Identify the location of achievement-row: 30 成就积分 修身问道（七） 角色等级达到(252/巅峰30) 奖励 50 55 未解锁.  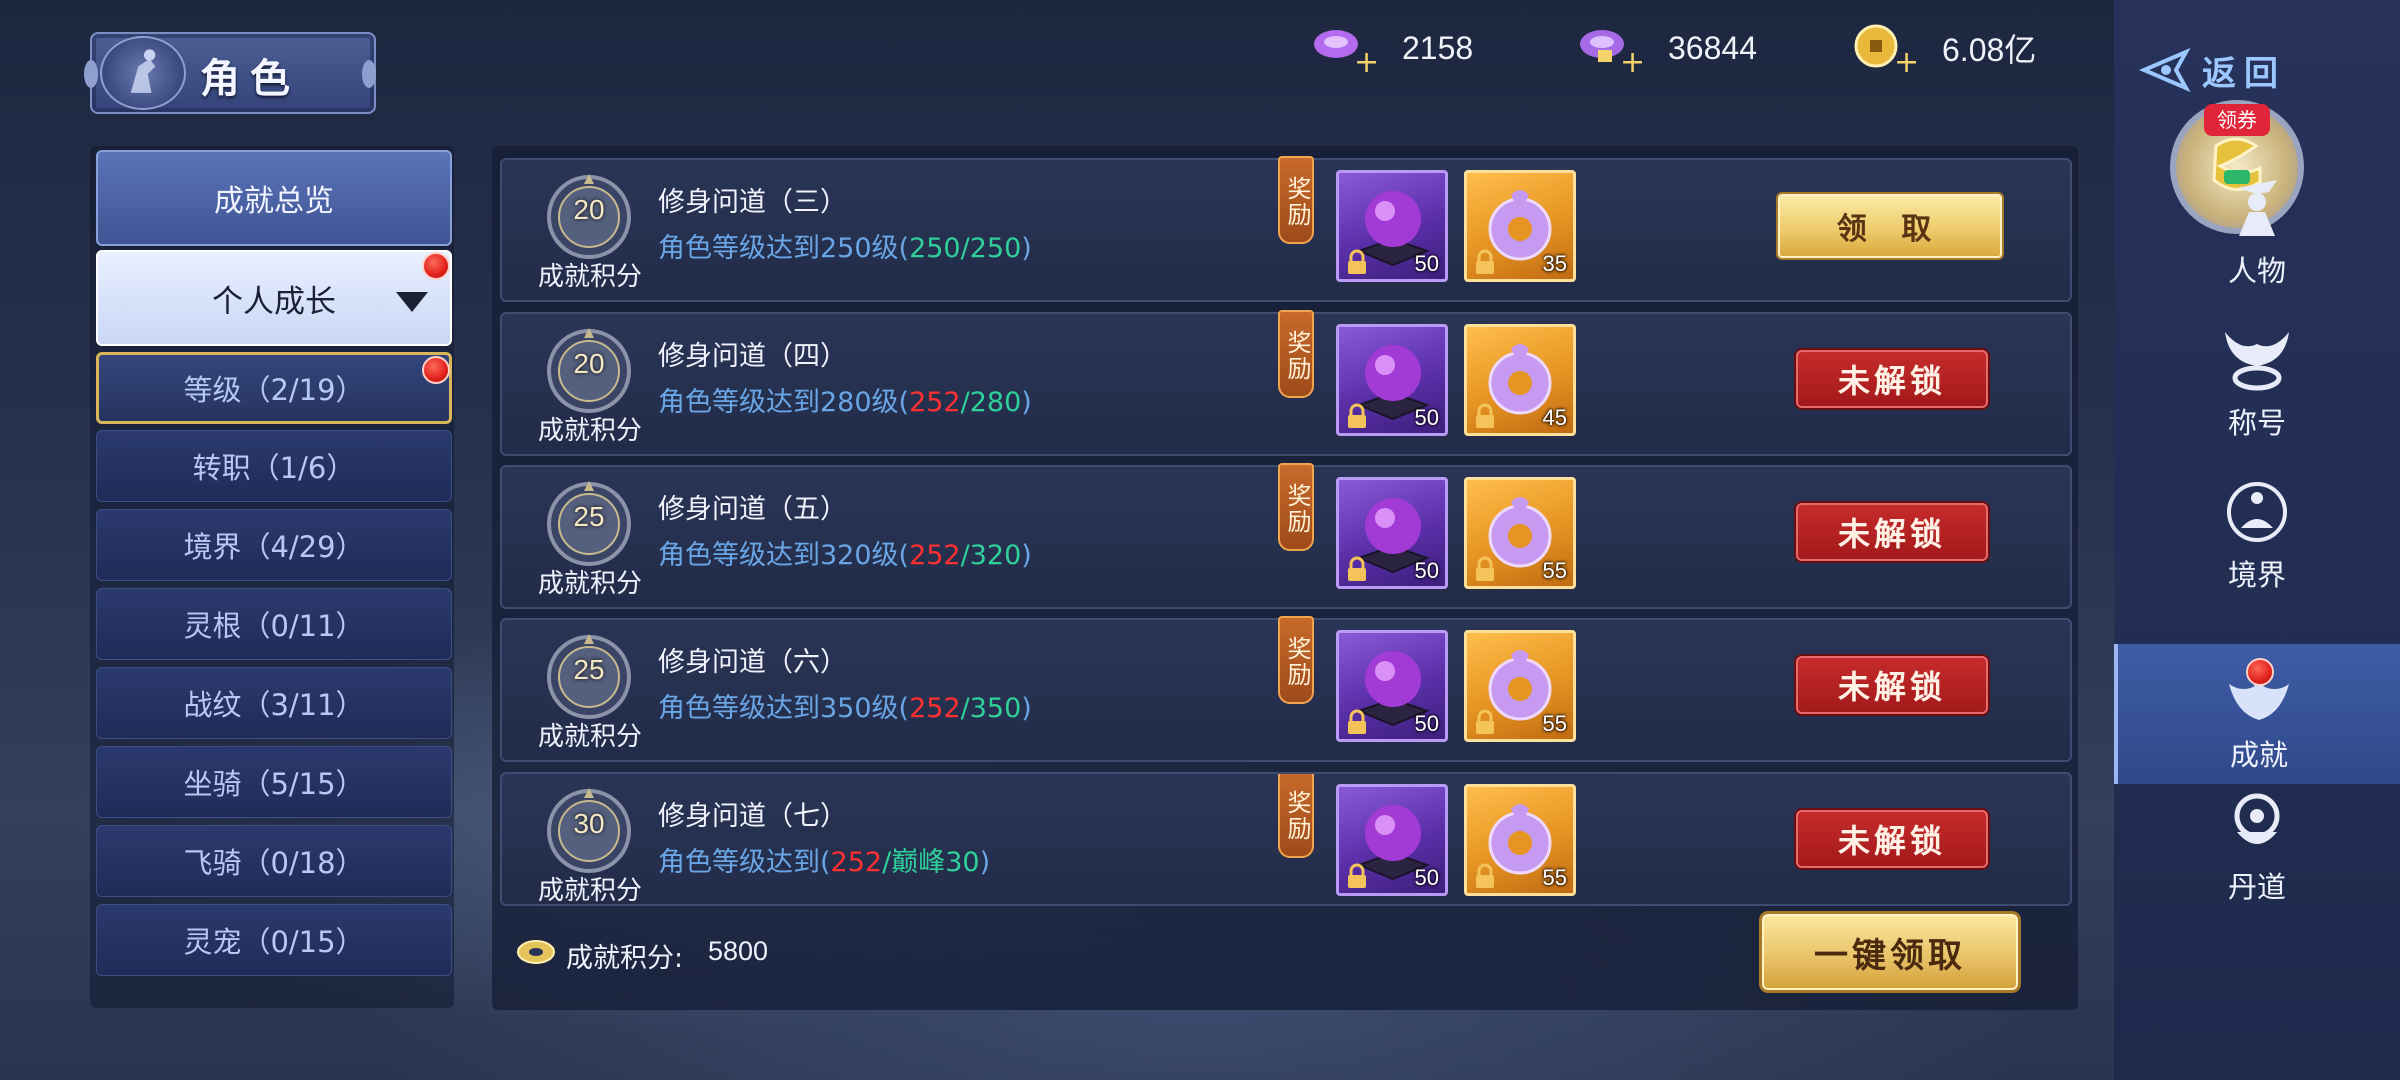
(1286, 839).